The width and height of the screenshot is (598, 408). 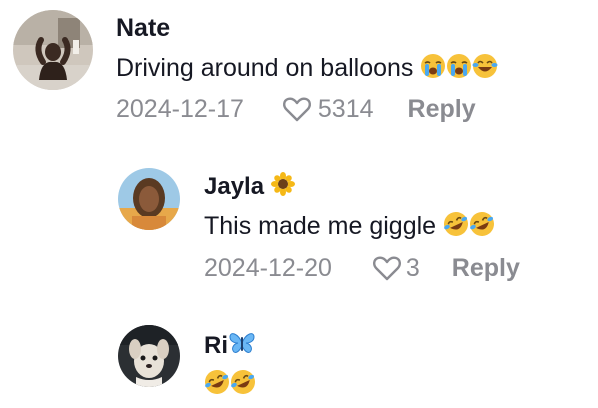 I want to click on username: Jayla, so click(x=249, y=187).